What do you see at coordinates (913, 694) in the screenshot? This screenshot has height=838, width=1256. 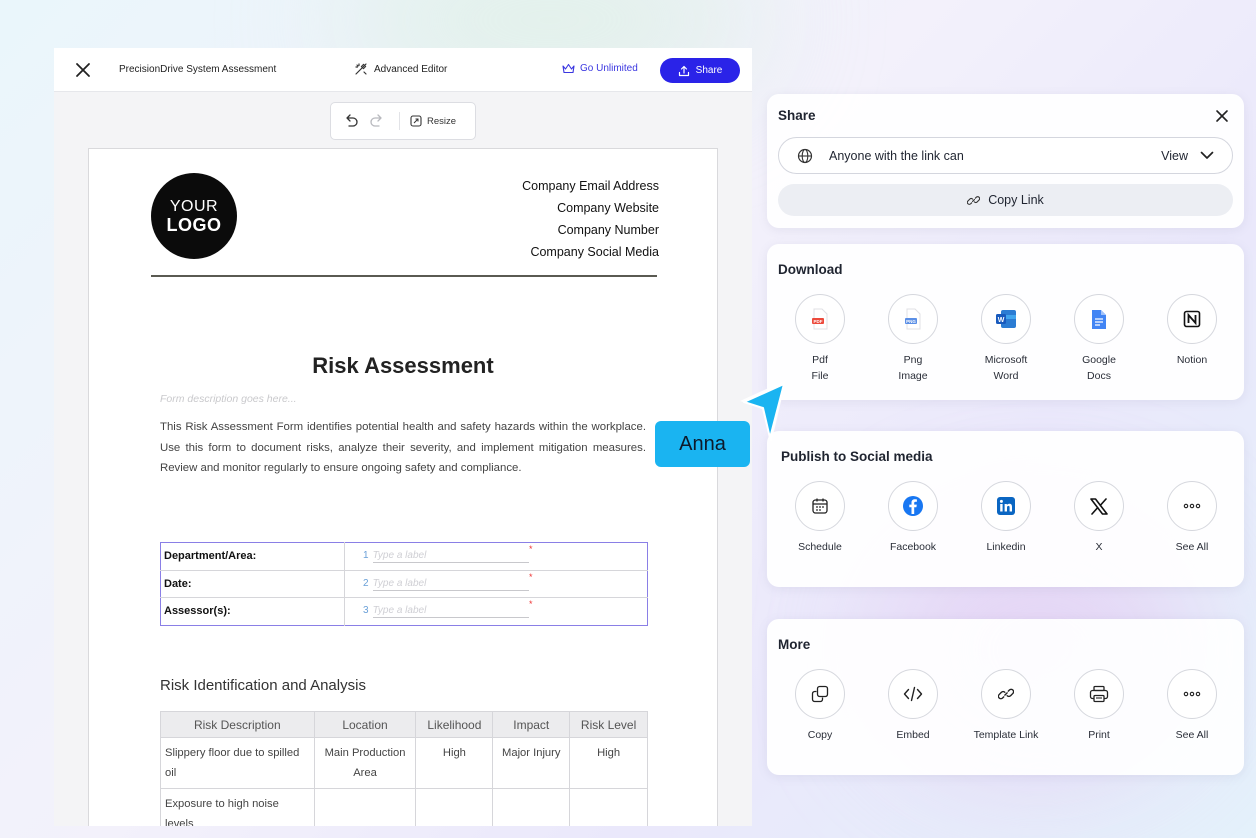 I see `code-icon` at bounding box center [913, 694].